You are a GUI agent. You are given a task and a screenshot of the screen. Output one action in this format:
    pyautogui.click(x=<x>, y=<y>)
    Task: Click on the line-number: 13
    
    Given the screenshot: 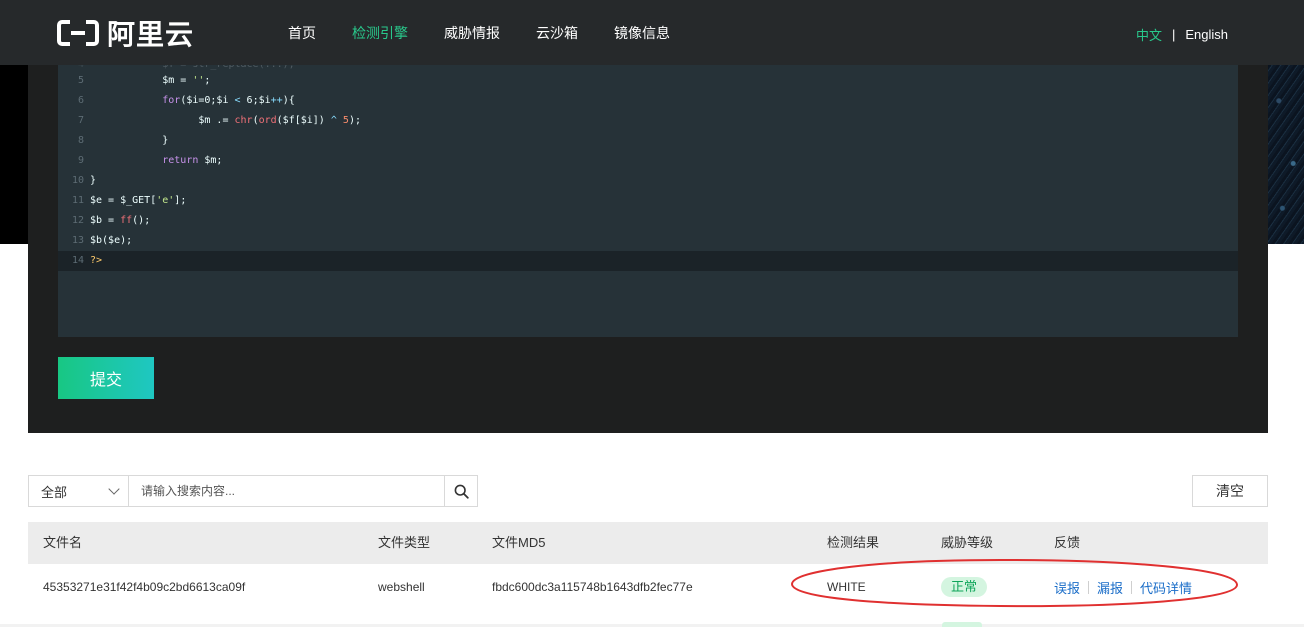 What is the action you would take?
    pyautogui.click(x=77, y=240)
    